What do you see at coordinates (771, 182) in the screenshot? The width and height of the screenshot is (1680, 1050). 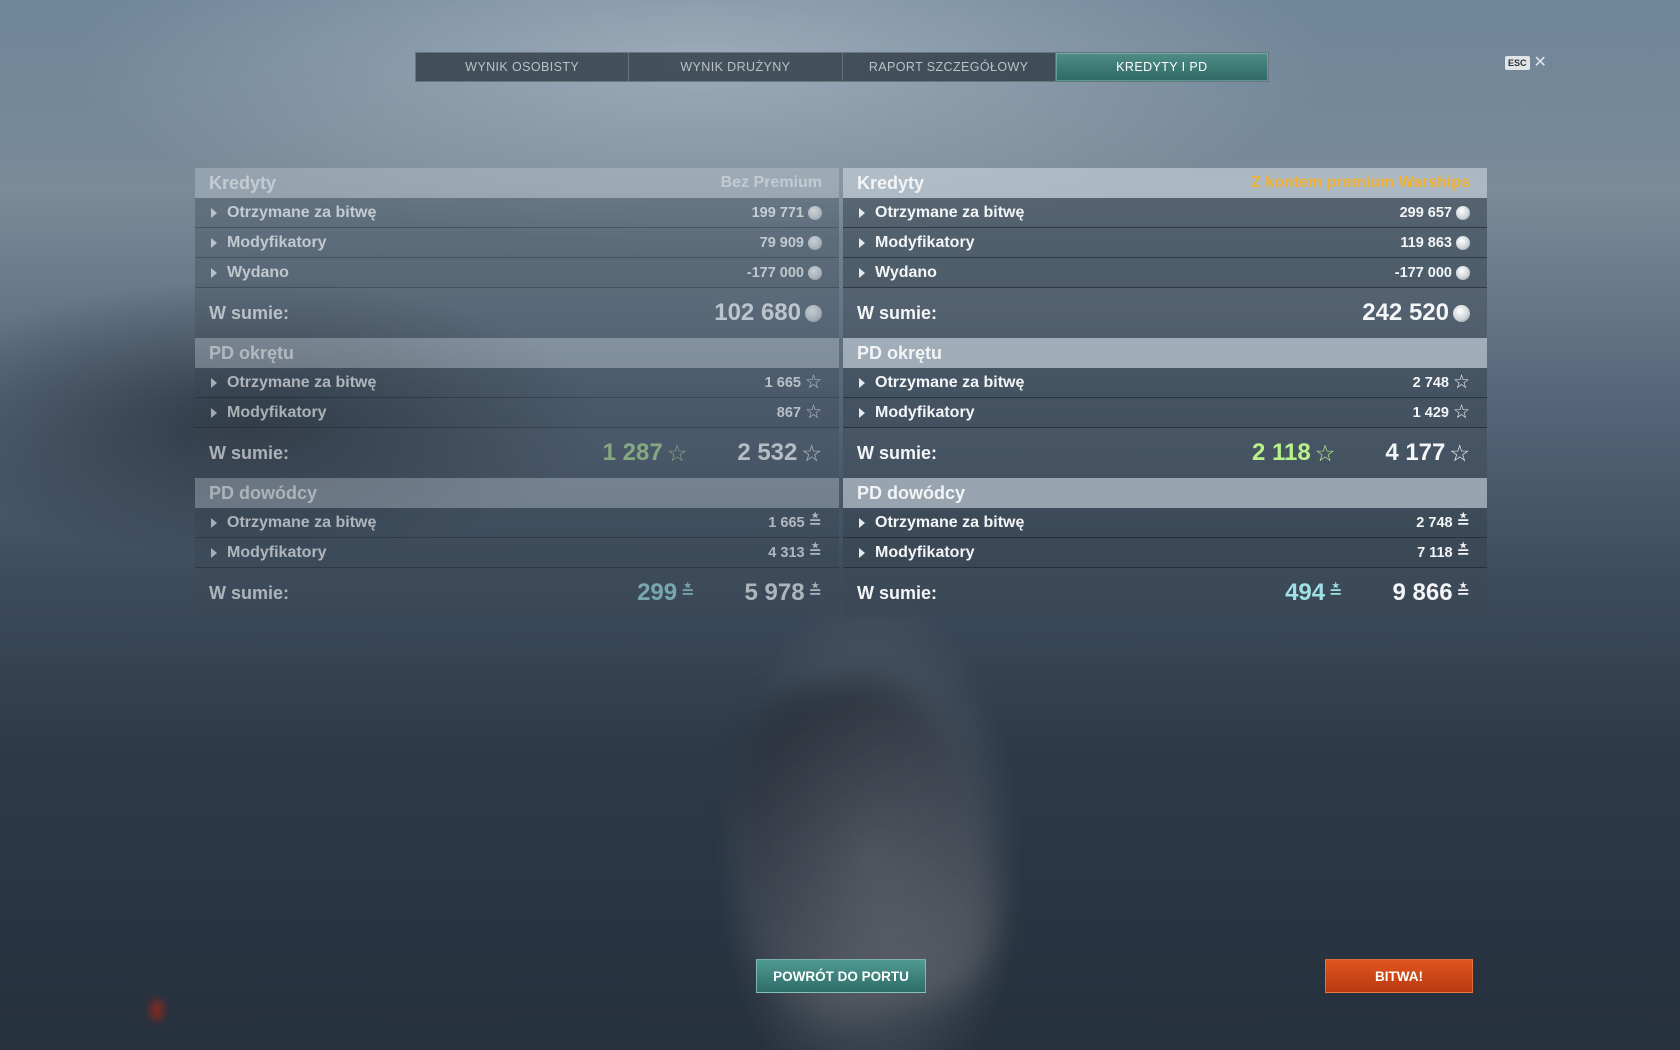 I see `account-type-label: Bez Premium` at bounding box center [771, 182].